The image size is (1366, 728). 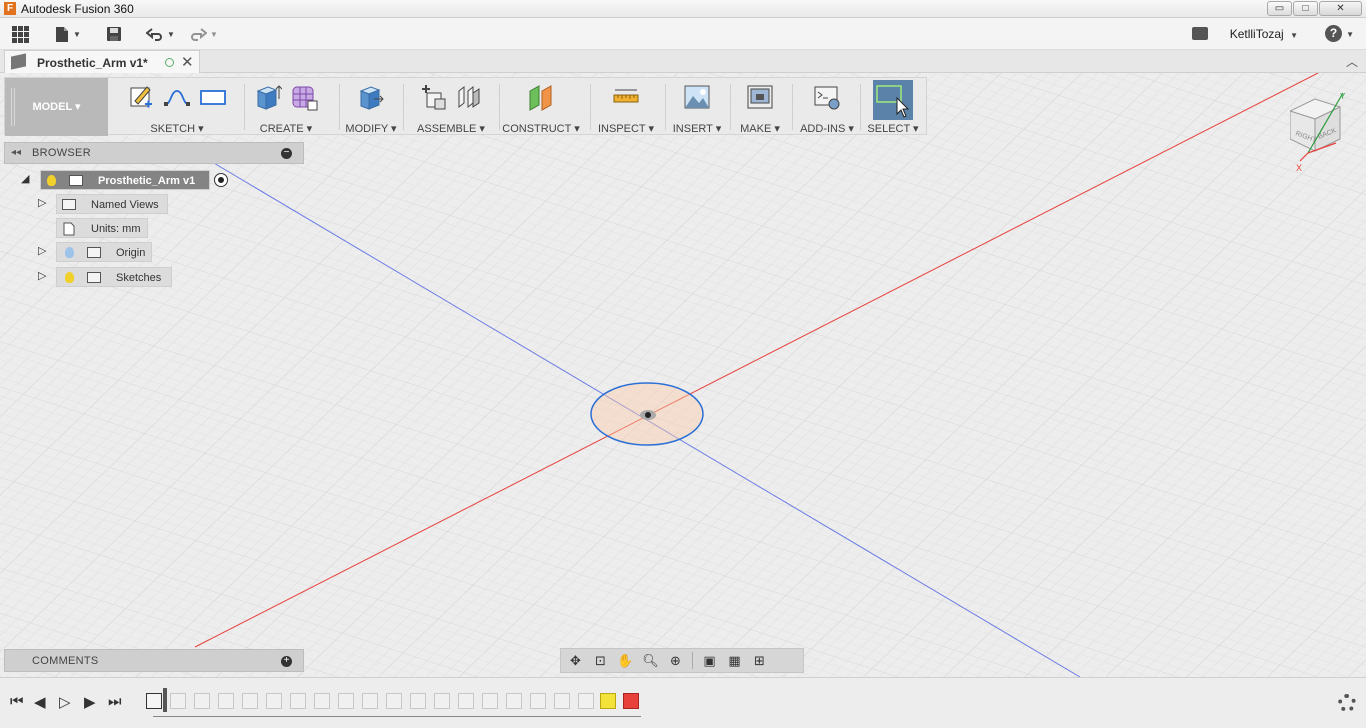 I want to click on workspace-switcher: MODEL ▾, so click(x=56, y=107).